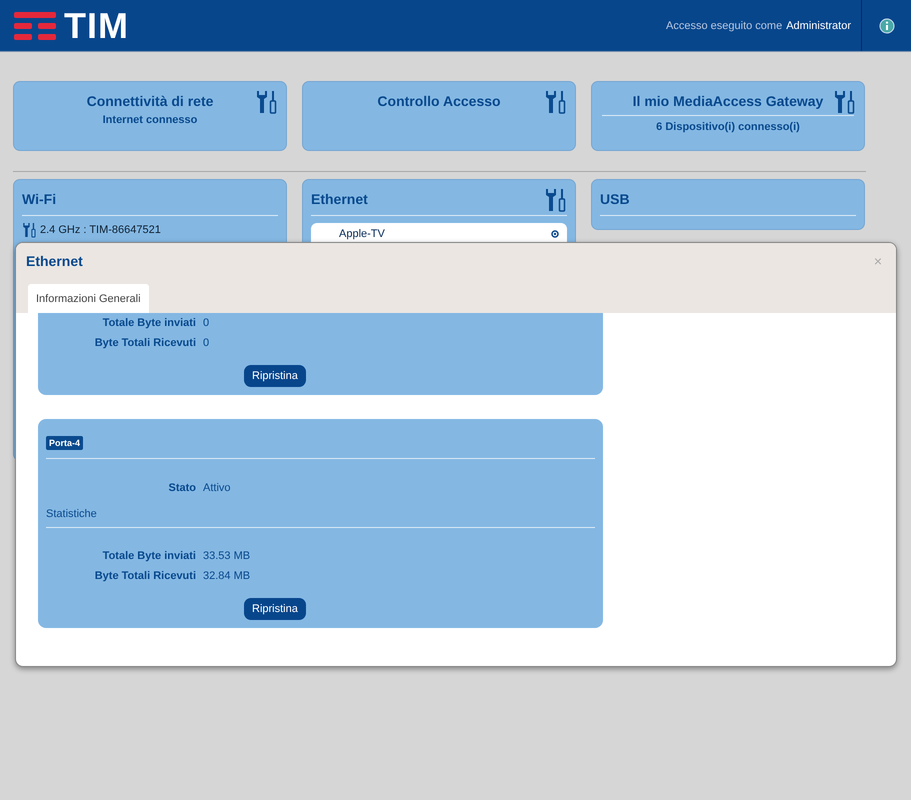 The width and height of the screenshot is (911, 800). Describe the element at coordinates (182, 488) in the screenshot. I see `field-label: Stato` at that location.